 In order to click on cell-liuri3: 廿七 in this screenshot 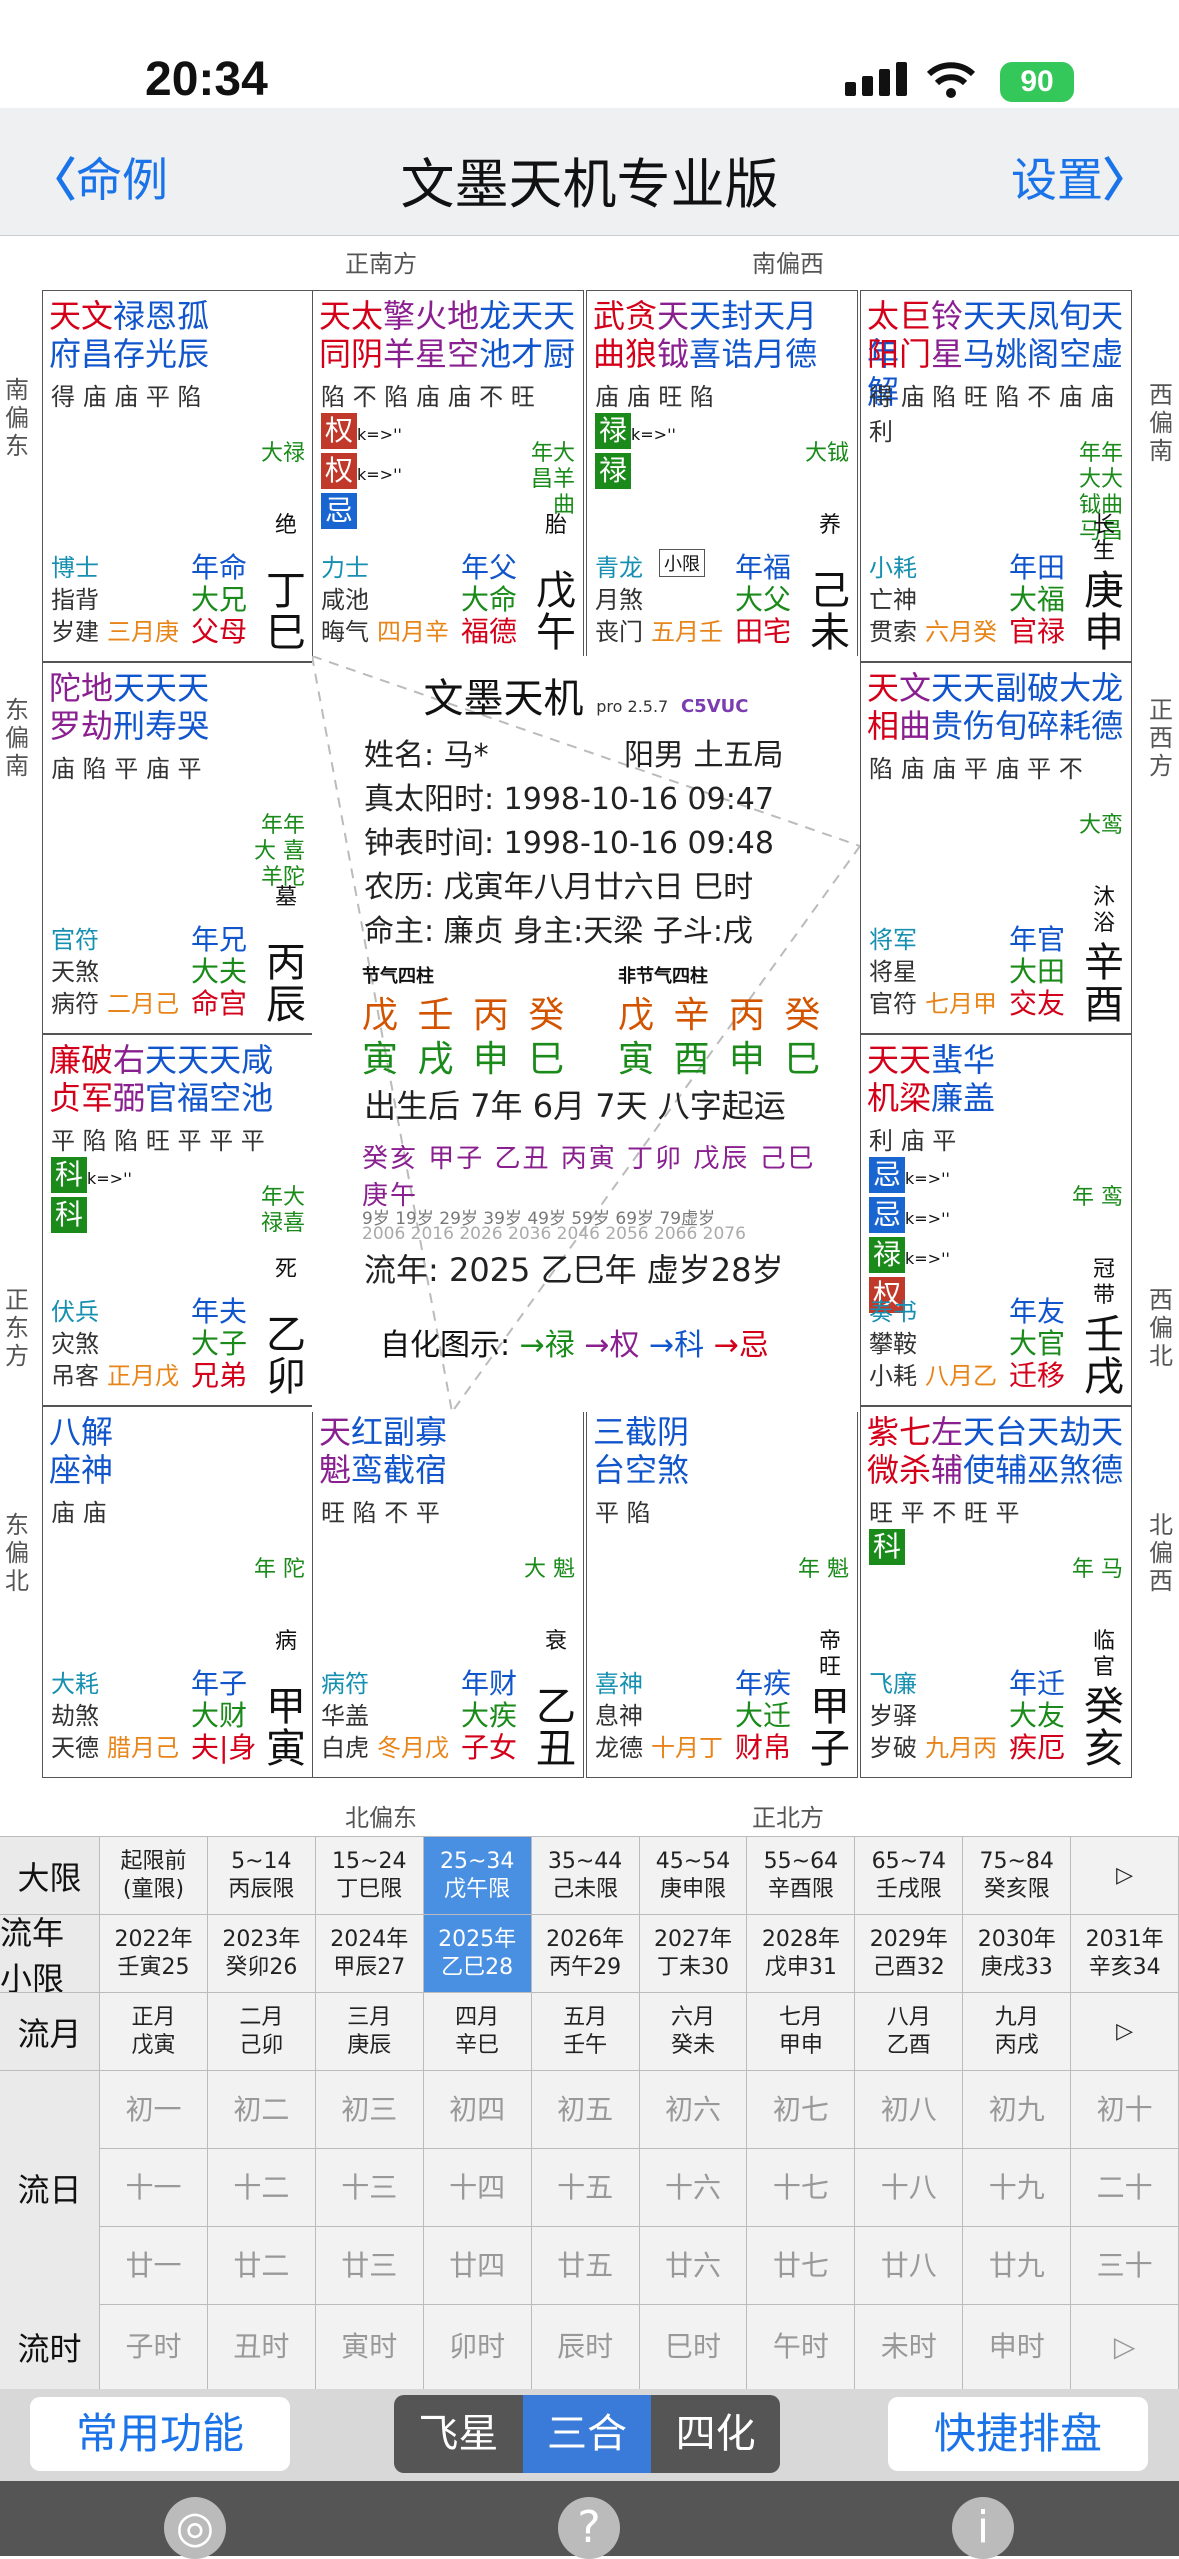, I will do `click(801, 2265)`.